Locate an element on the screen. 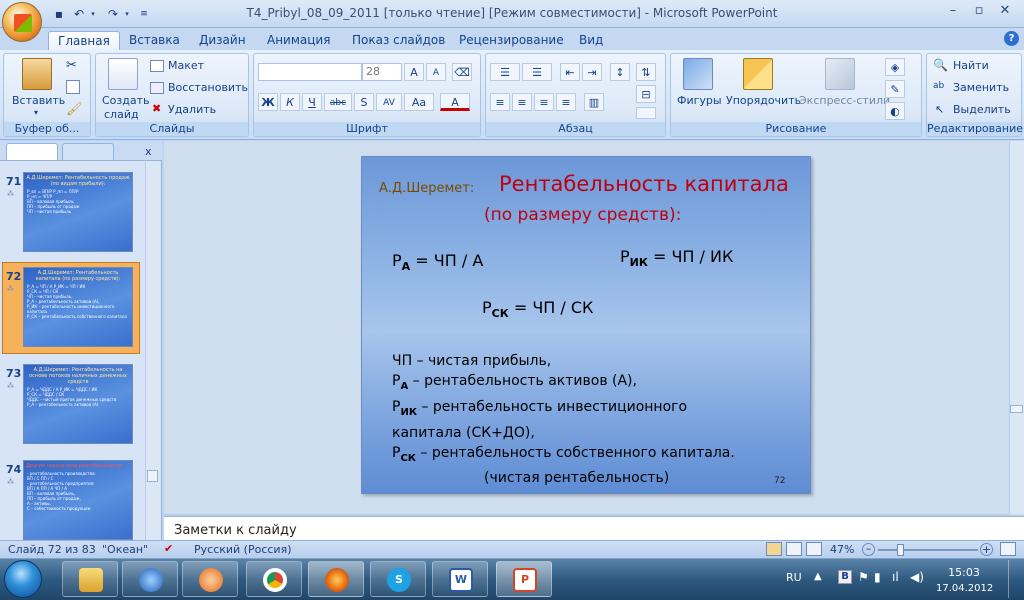  normal-view-icon is located at coordinates (774, 549).